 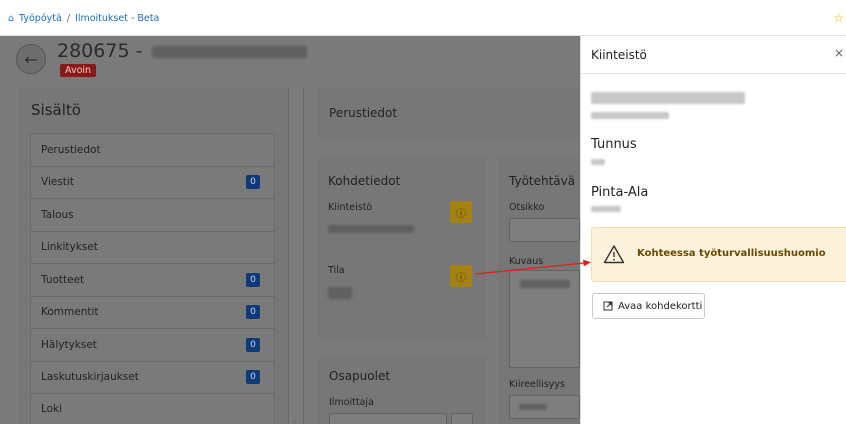 What do you see at coordinates (402, 389) in the screenshot?
I see `parties-card: Osapuolet Ilmoittaja` at bounding box center [402, 389].